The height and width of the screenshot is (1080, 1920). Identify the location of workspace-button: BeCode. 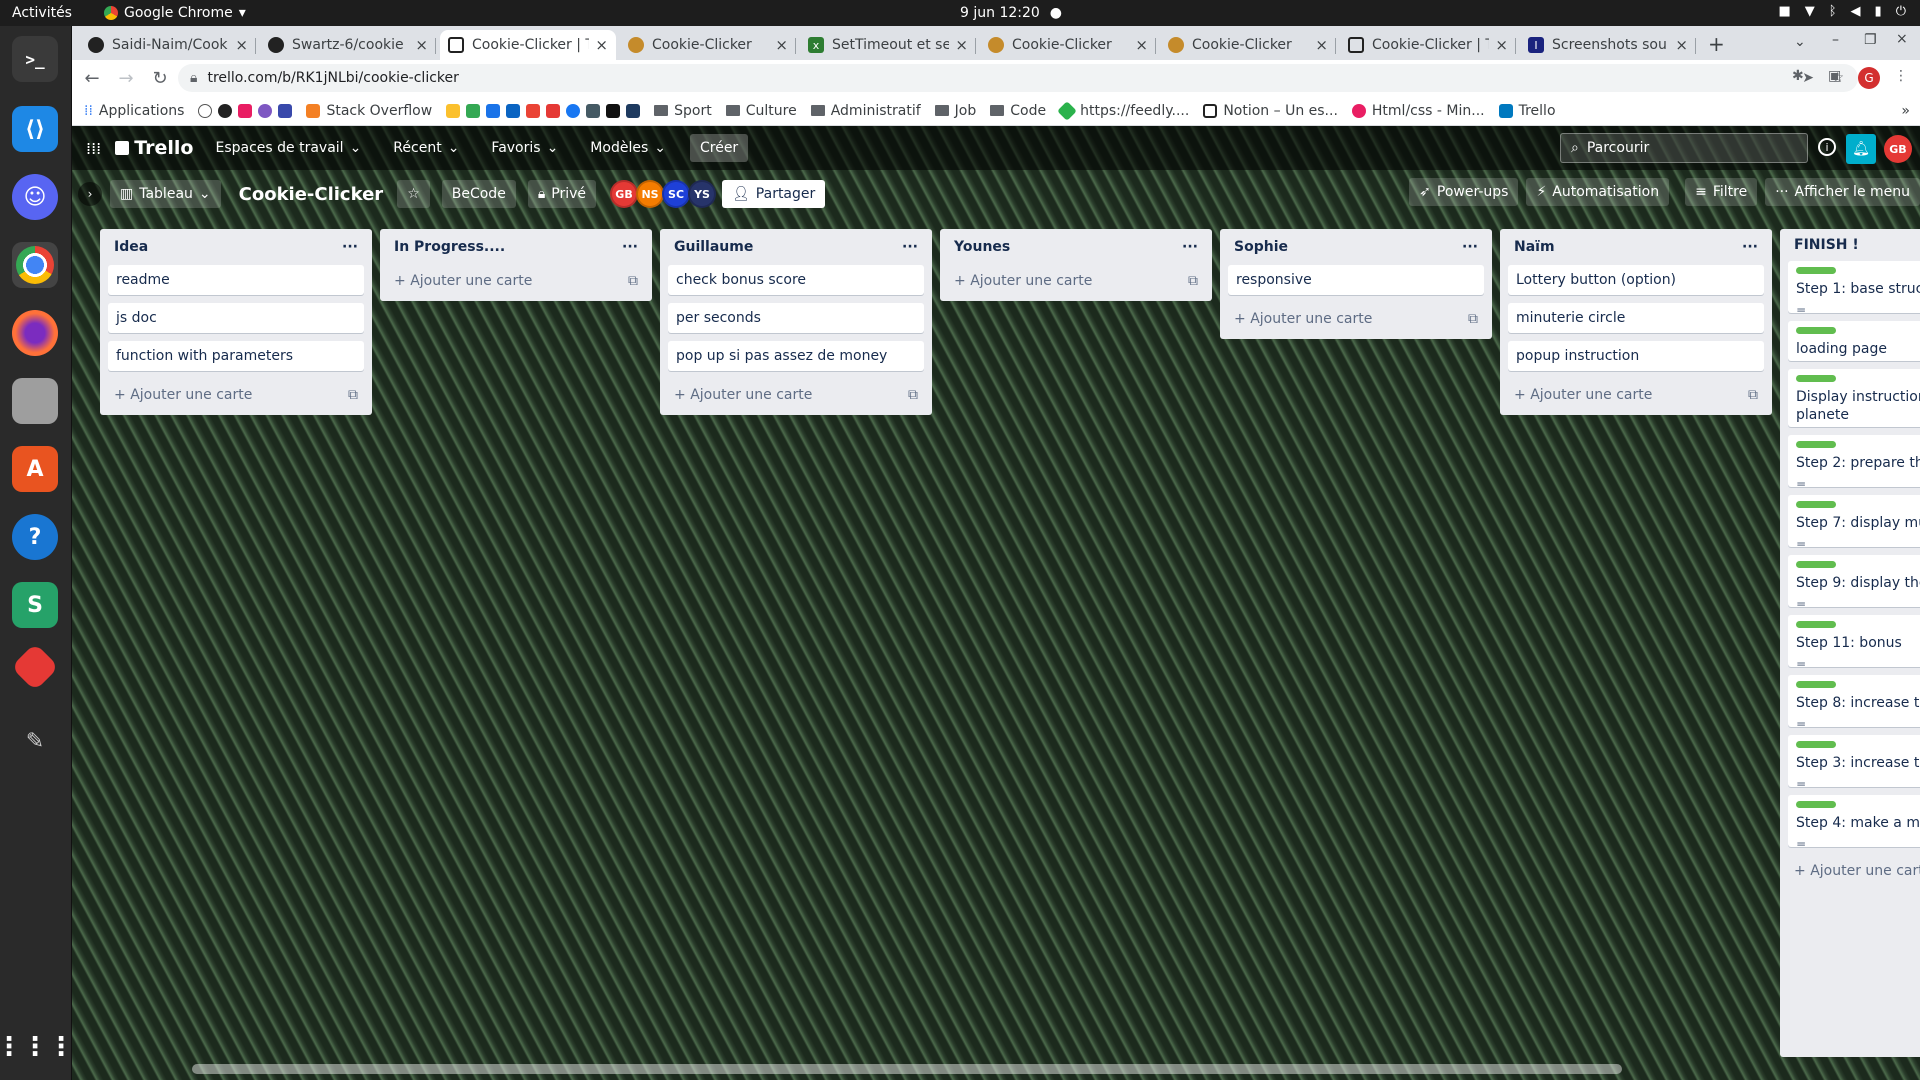
(478, 194).